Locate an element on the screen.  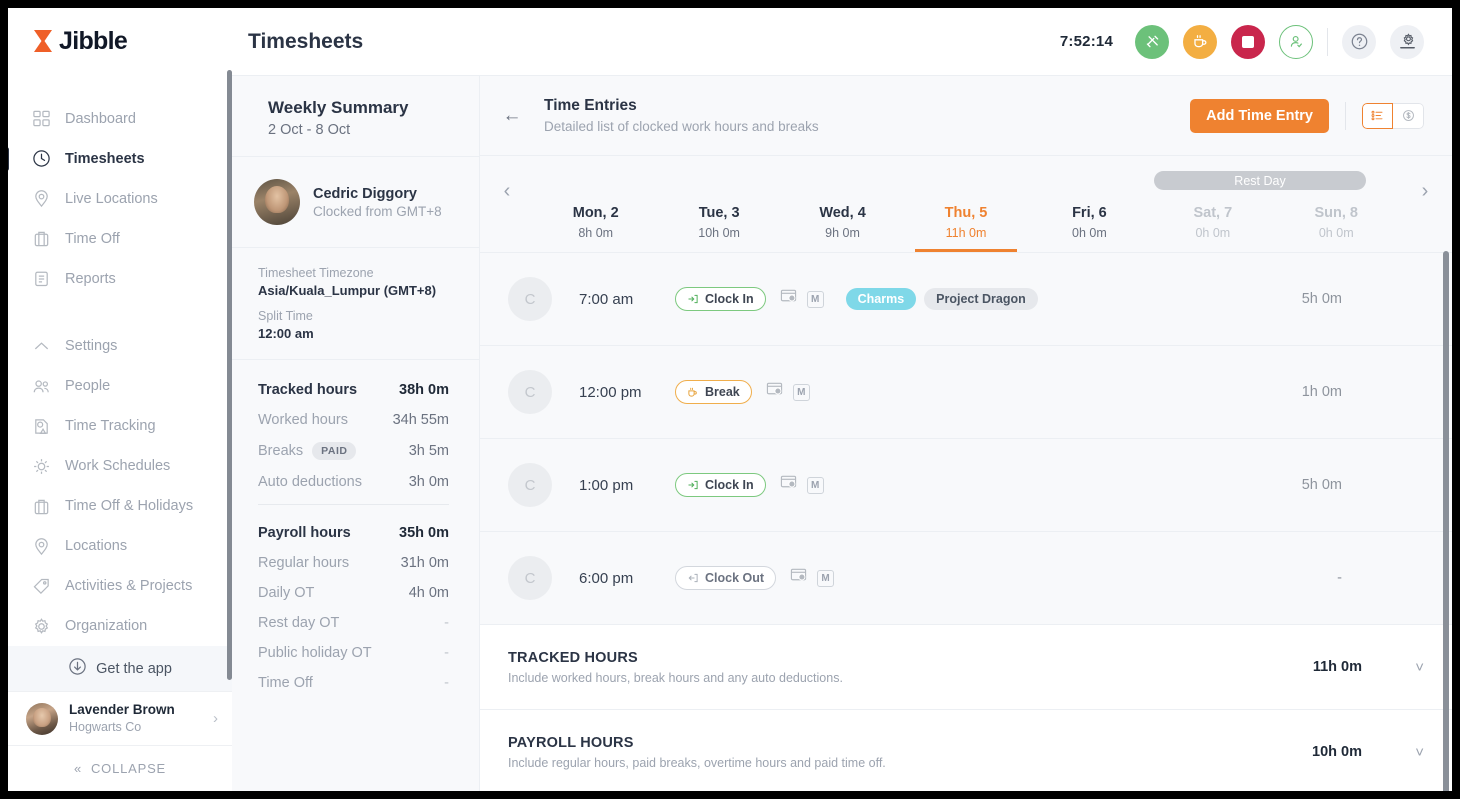
add-time-entry-button: Add Time Entry is located at coordinates (1259, 115).